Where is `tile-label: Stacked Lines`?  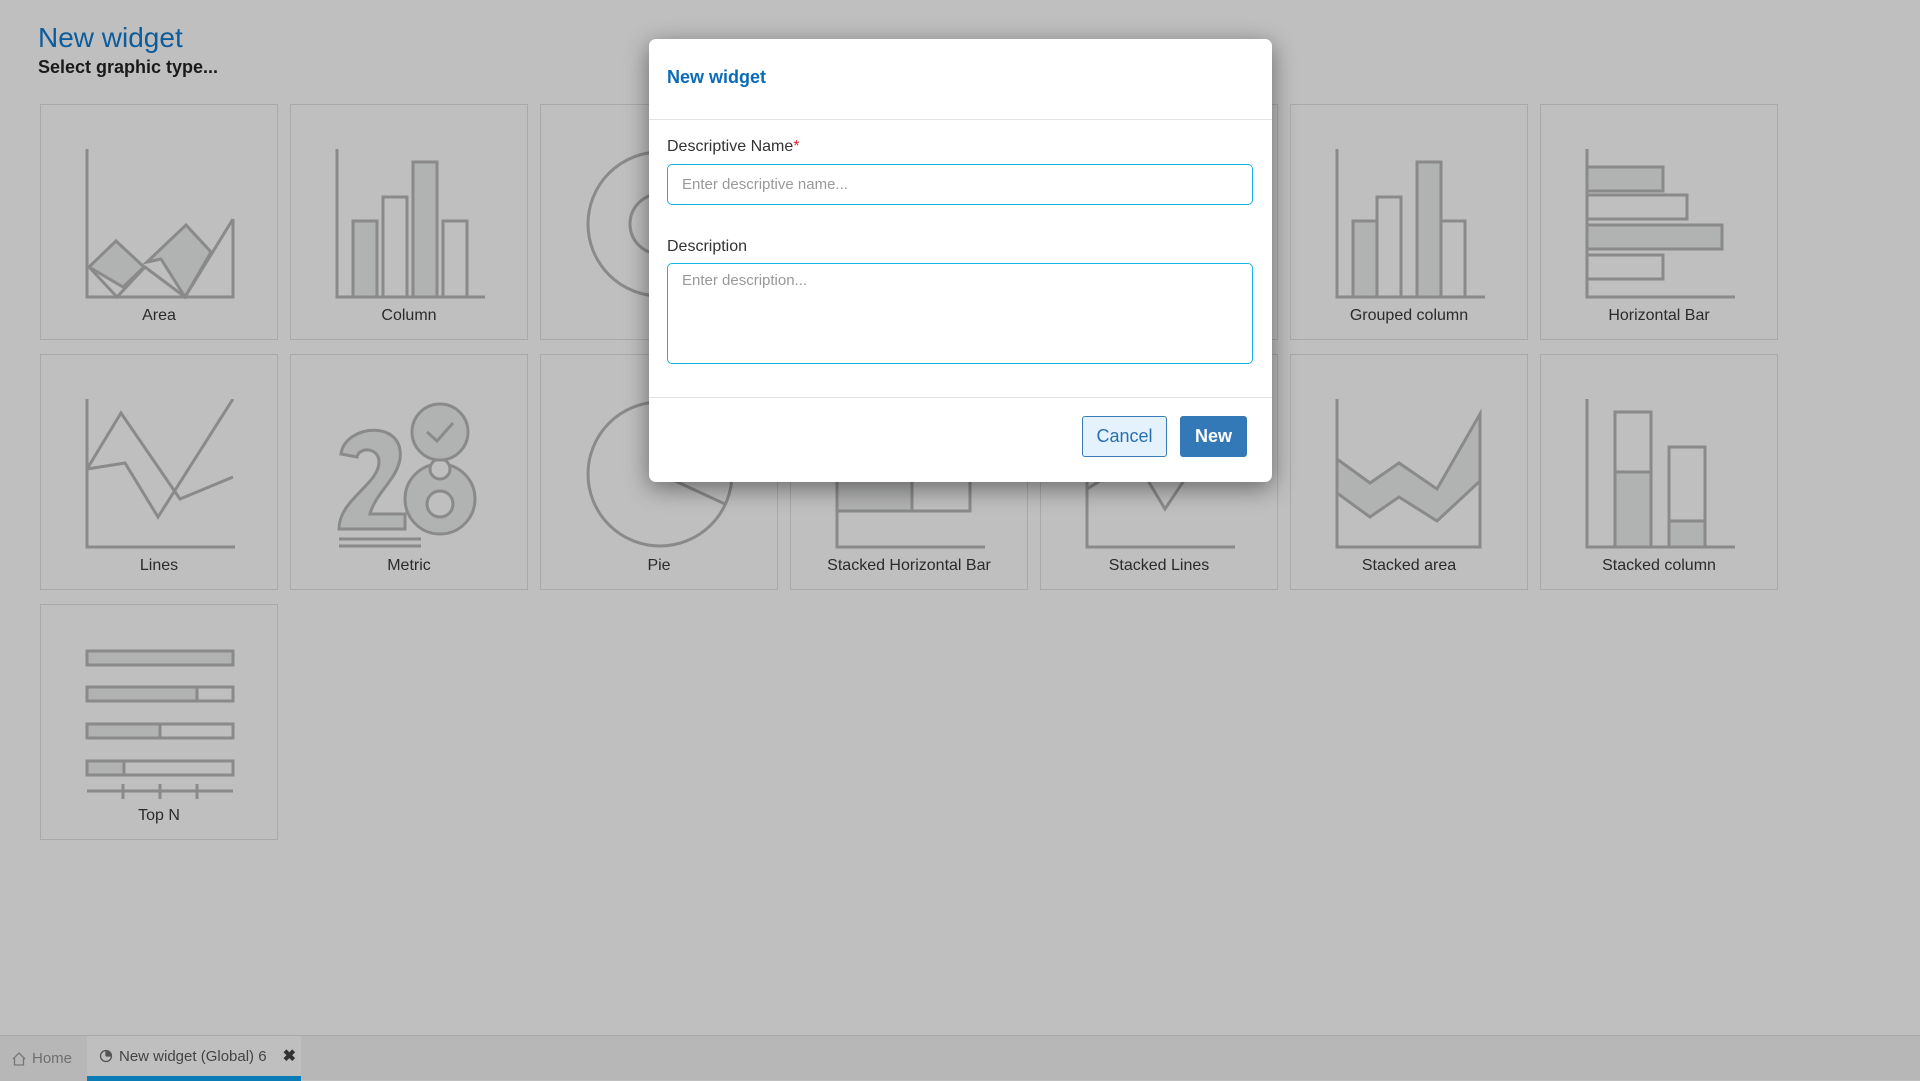 tile-label: Stacked Lines is located at coordinates (1159, 565).